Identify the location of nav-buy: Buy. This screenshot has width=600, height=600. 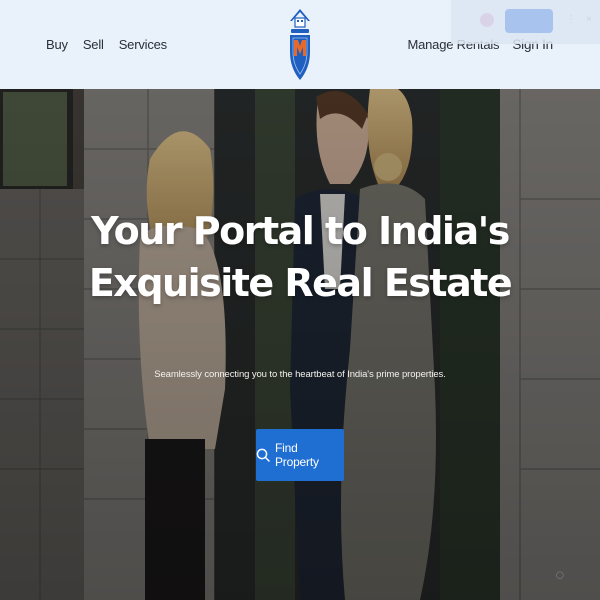
(57, 44).